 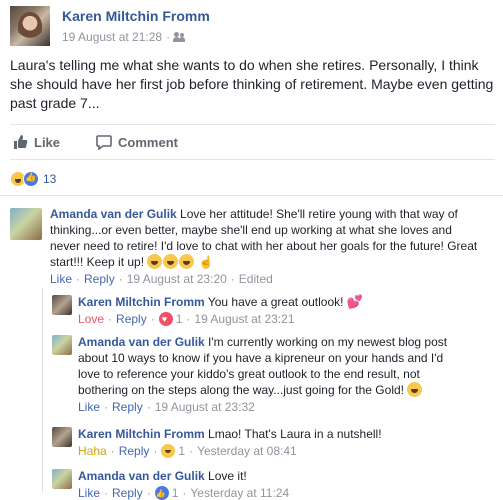 I want to click on reply-actions: Haha · Reply · 1 · Yesterday at 08:41, so click(x=284, y=451).